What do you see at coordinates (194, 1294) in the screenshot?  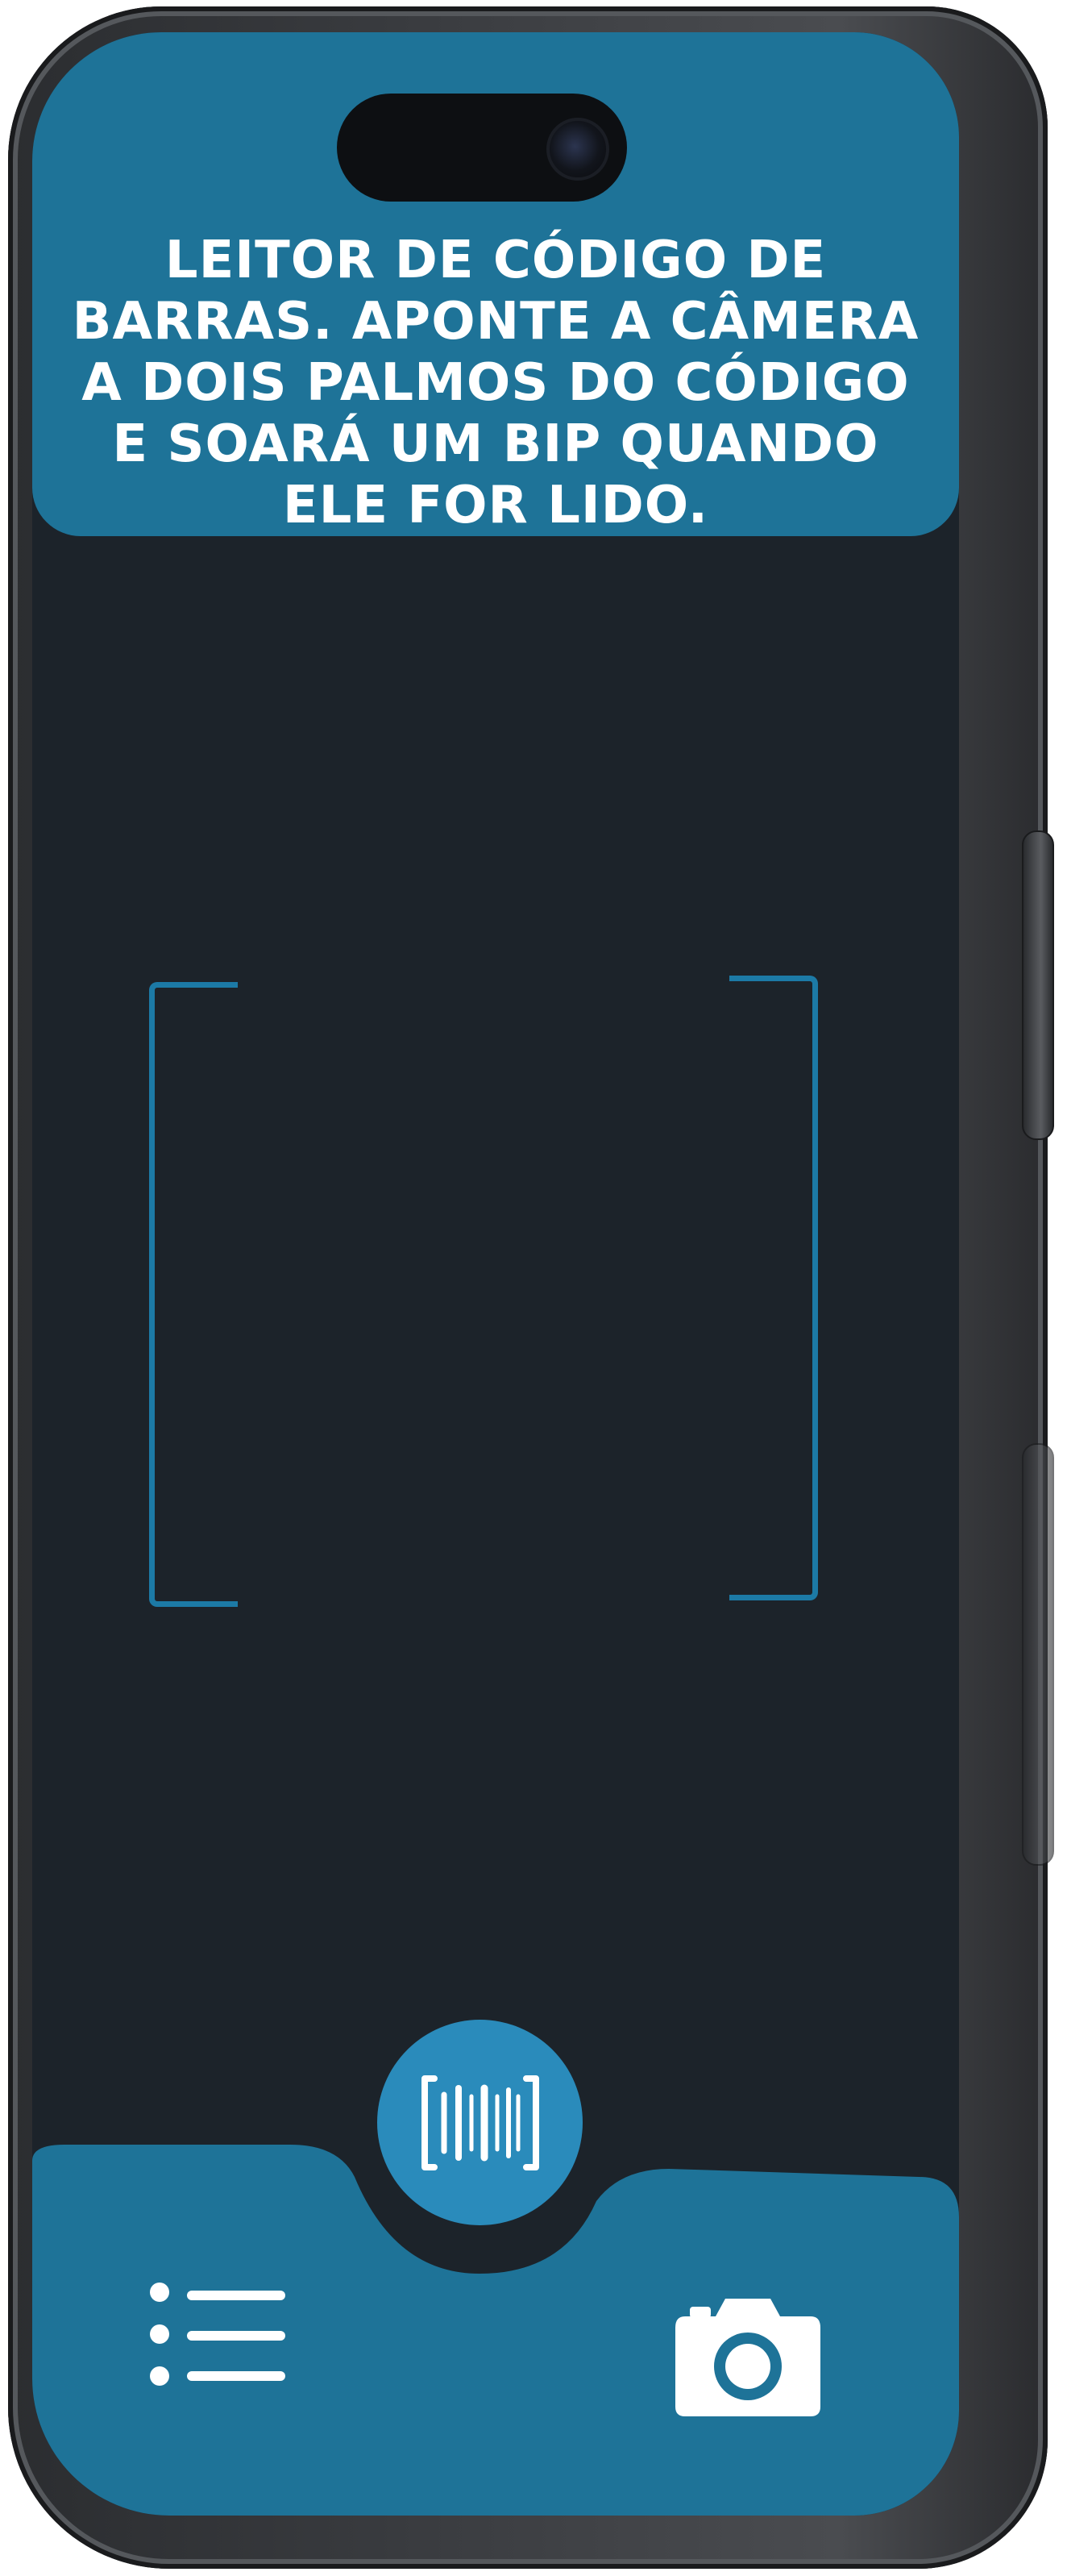 I see `viewfinder-left-bracket` at bounding box center [194, 1294].